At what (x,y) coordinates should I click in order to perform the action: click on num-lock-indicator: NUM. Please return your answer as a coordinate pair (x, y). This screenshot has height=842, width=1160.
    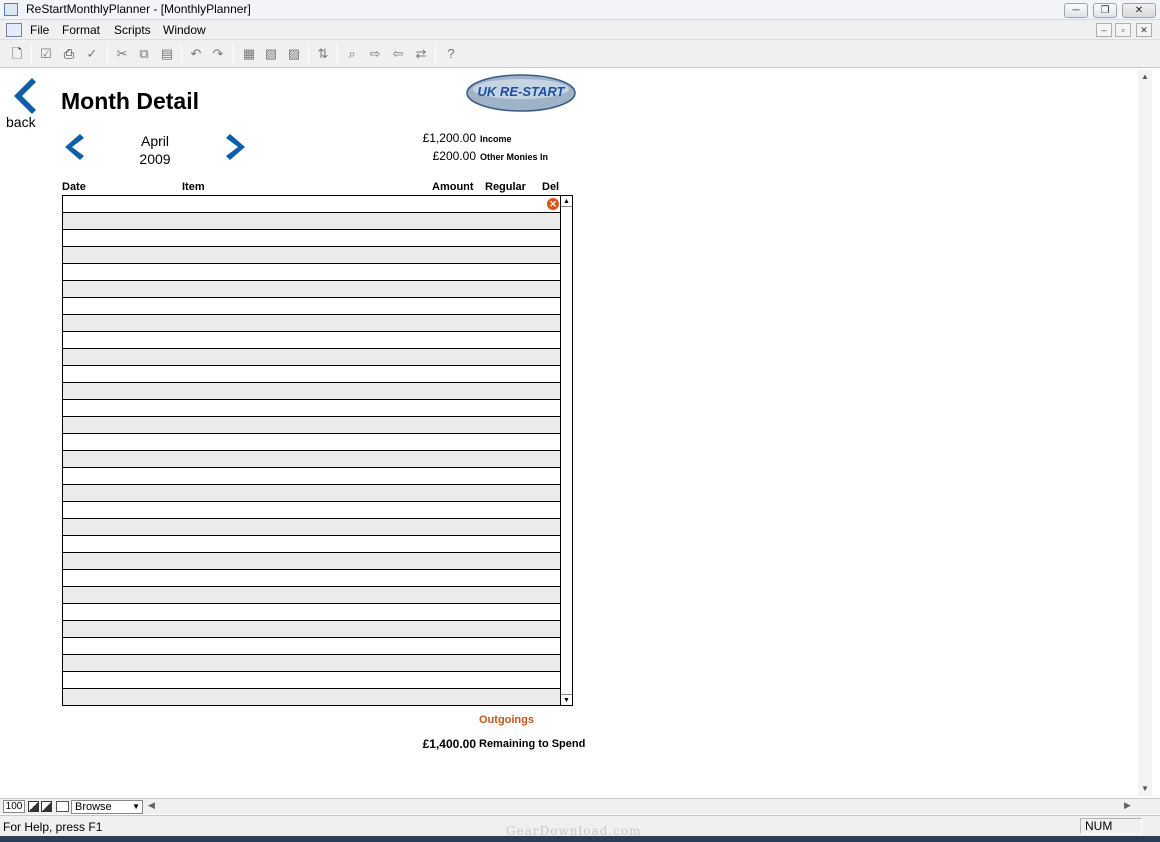
    Looking at the image, I should click on (1111, 826).